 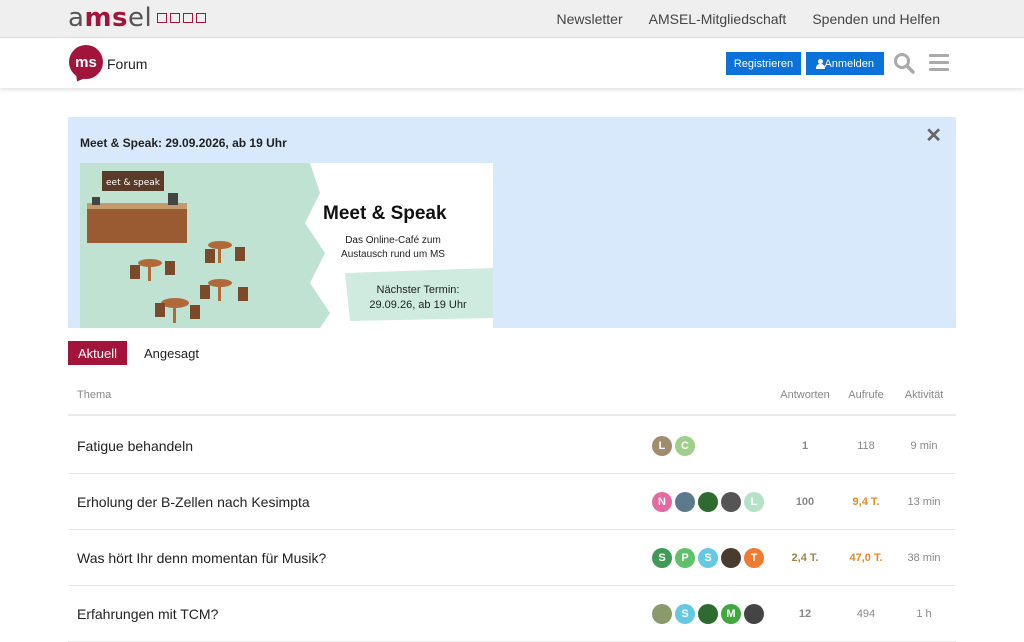 I want to click on reply-count: 12, so click(x=805, y=614).